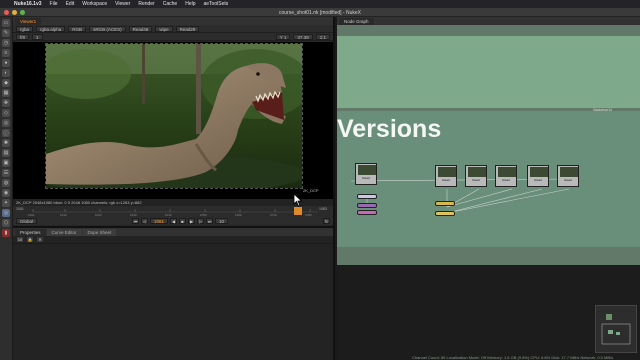 Image resolution: width=640 pixels, height=360 pixels. I want to click on tab-properties: Properties, so click(30, 232).